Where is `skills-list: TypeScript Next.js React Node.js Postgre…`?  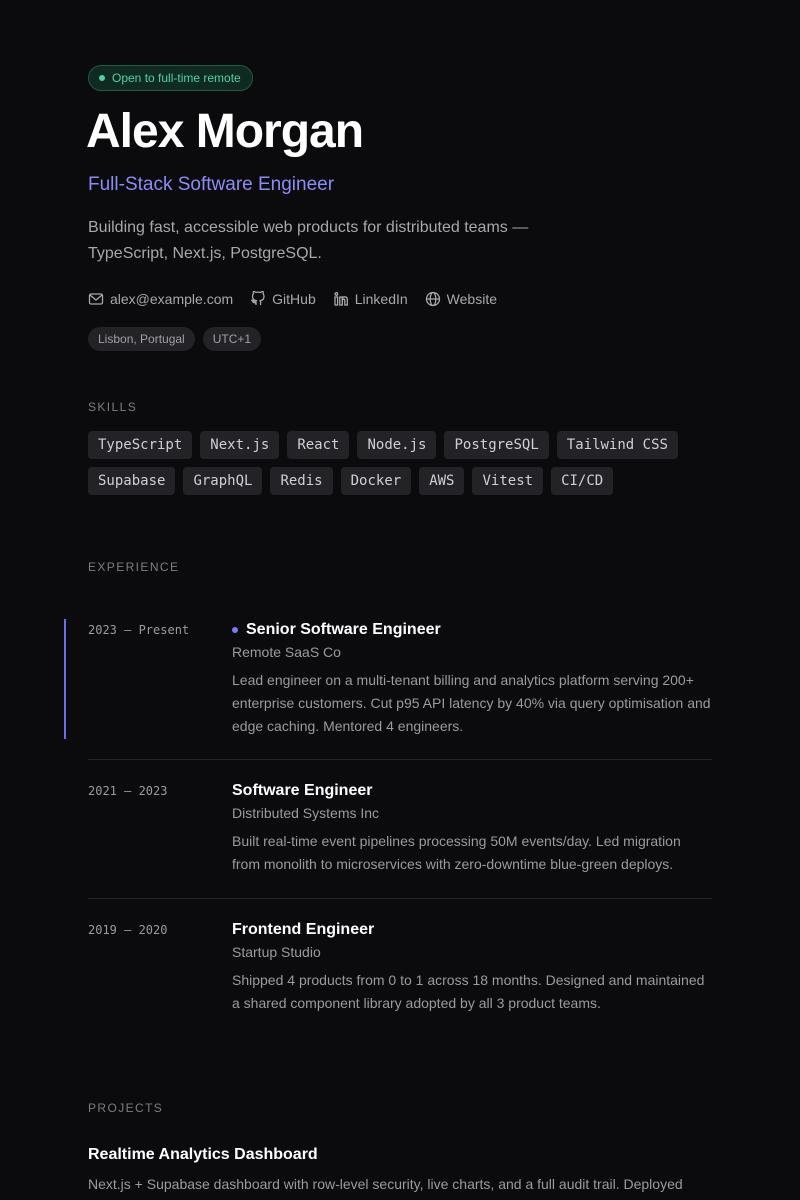 skills-list: TypeScript Next.js React Node.js Postgre… is located at coordinates (398, 463).